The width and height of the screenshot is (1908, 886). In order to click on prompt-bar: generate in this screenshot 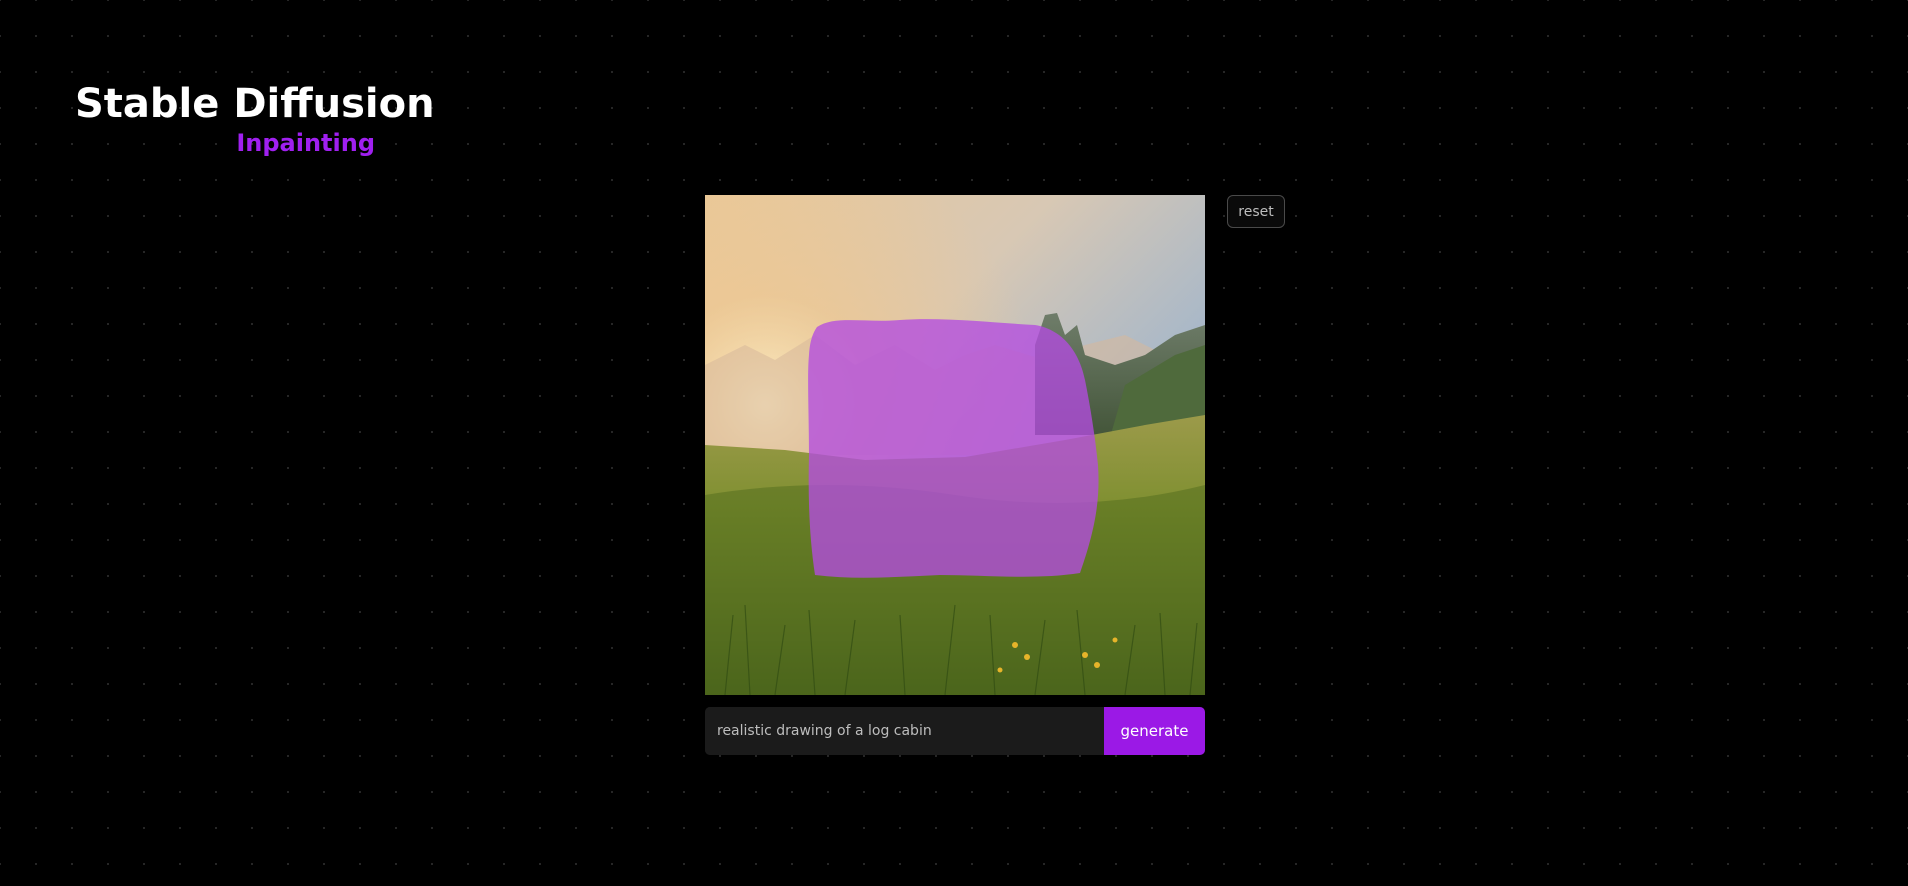, I will do `click(955, 731)`.